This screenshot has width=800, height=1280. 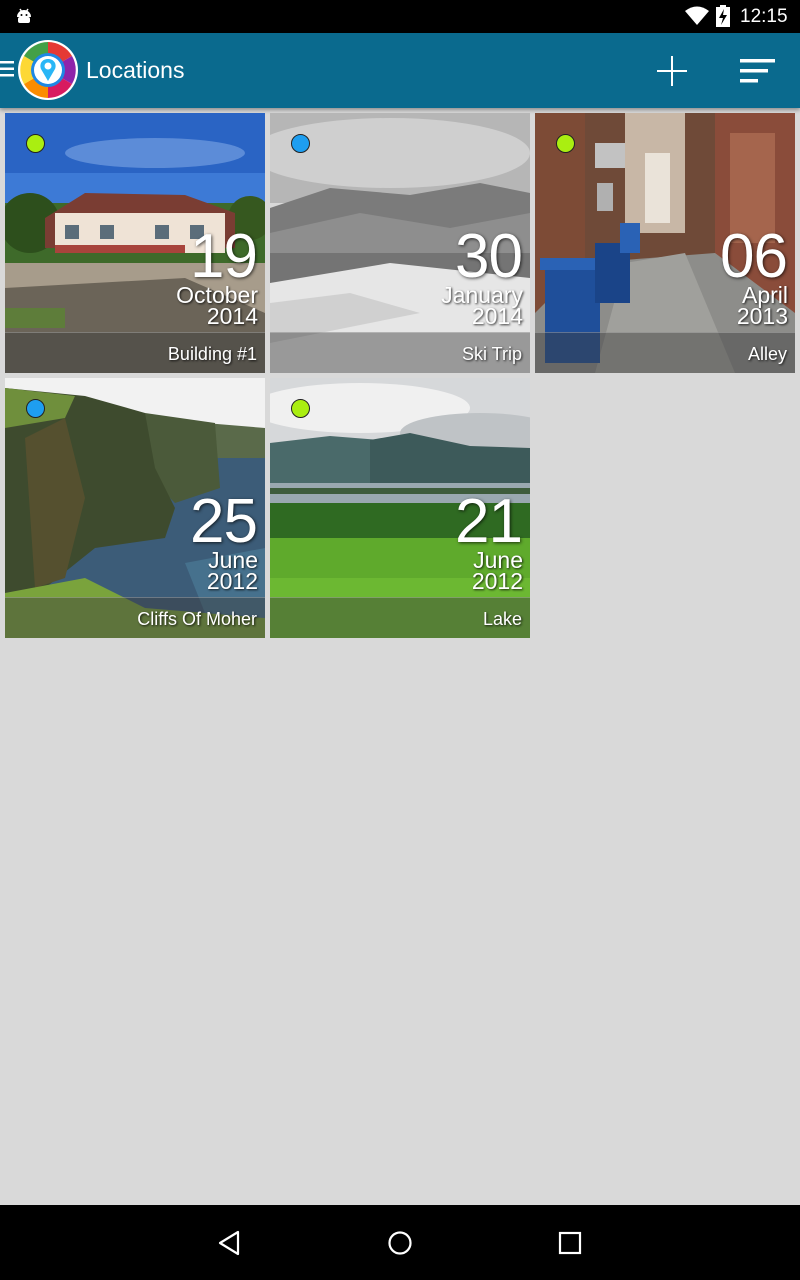 I want to click on location-tile: 30 January 2014 Ski Trip, so click(x=400, y=243).